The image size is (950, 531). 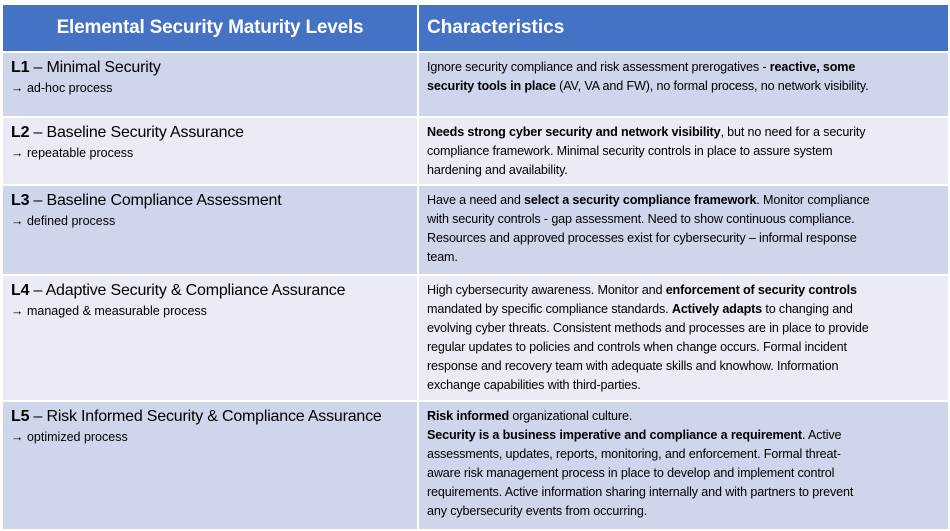 What do you see at coordinates (20, 132) in the screenshot?
I see `level-code: L2` at bounding box center [20, 132].